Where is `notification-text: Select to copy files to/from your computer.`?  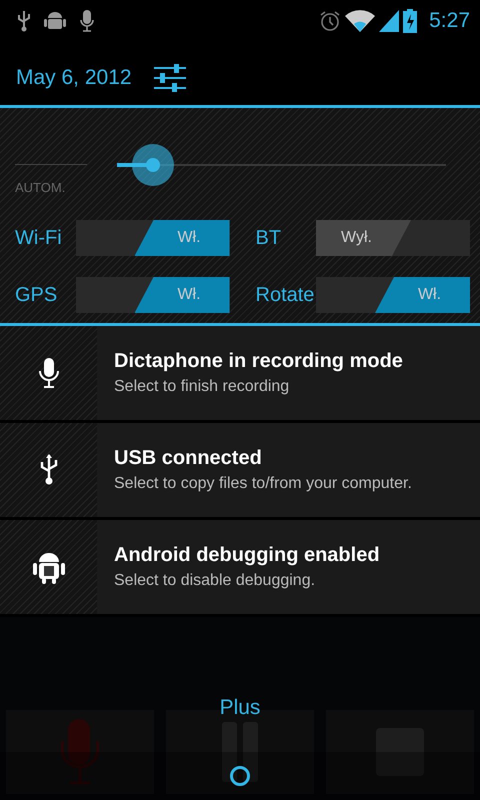 notification-text: Select to copy files to/from your computer. is located at coordinates (263, 484).